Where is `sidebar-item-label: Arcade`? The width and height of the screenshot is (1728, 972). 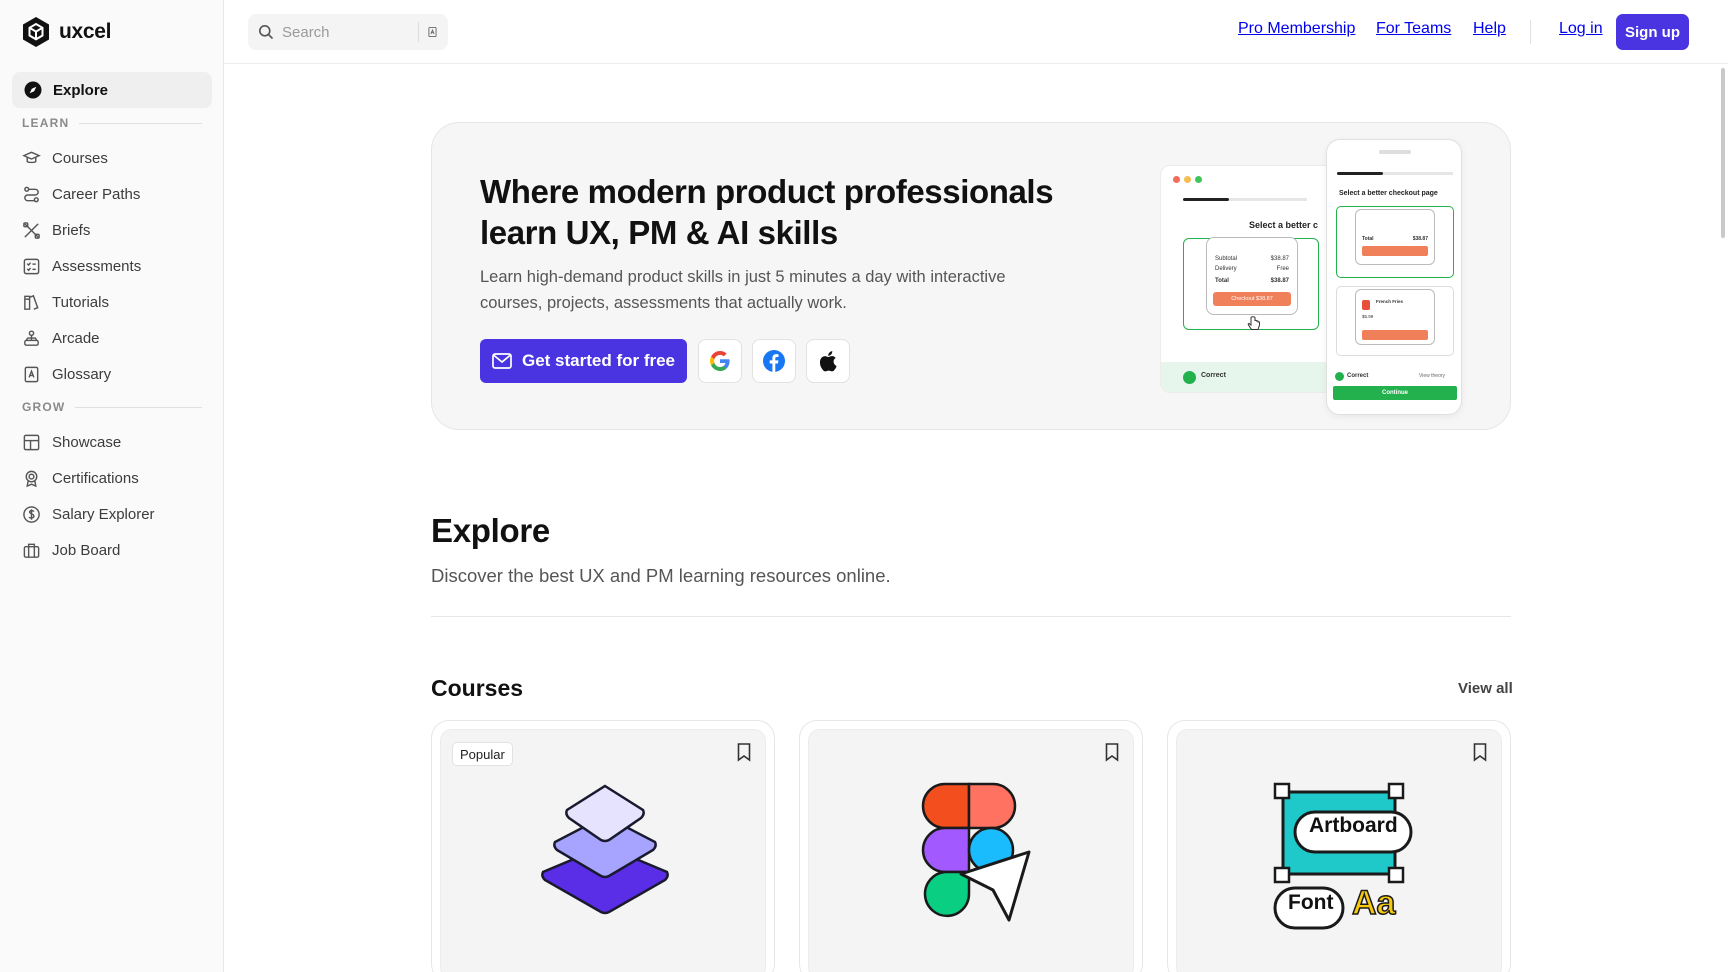
sidebar-item-label: Arcade is located at coordinates (76, 338).